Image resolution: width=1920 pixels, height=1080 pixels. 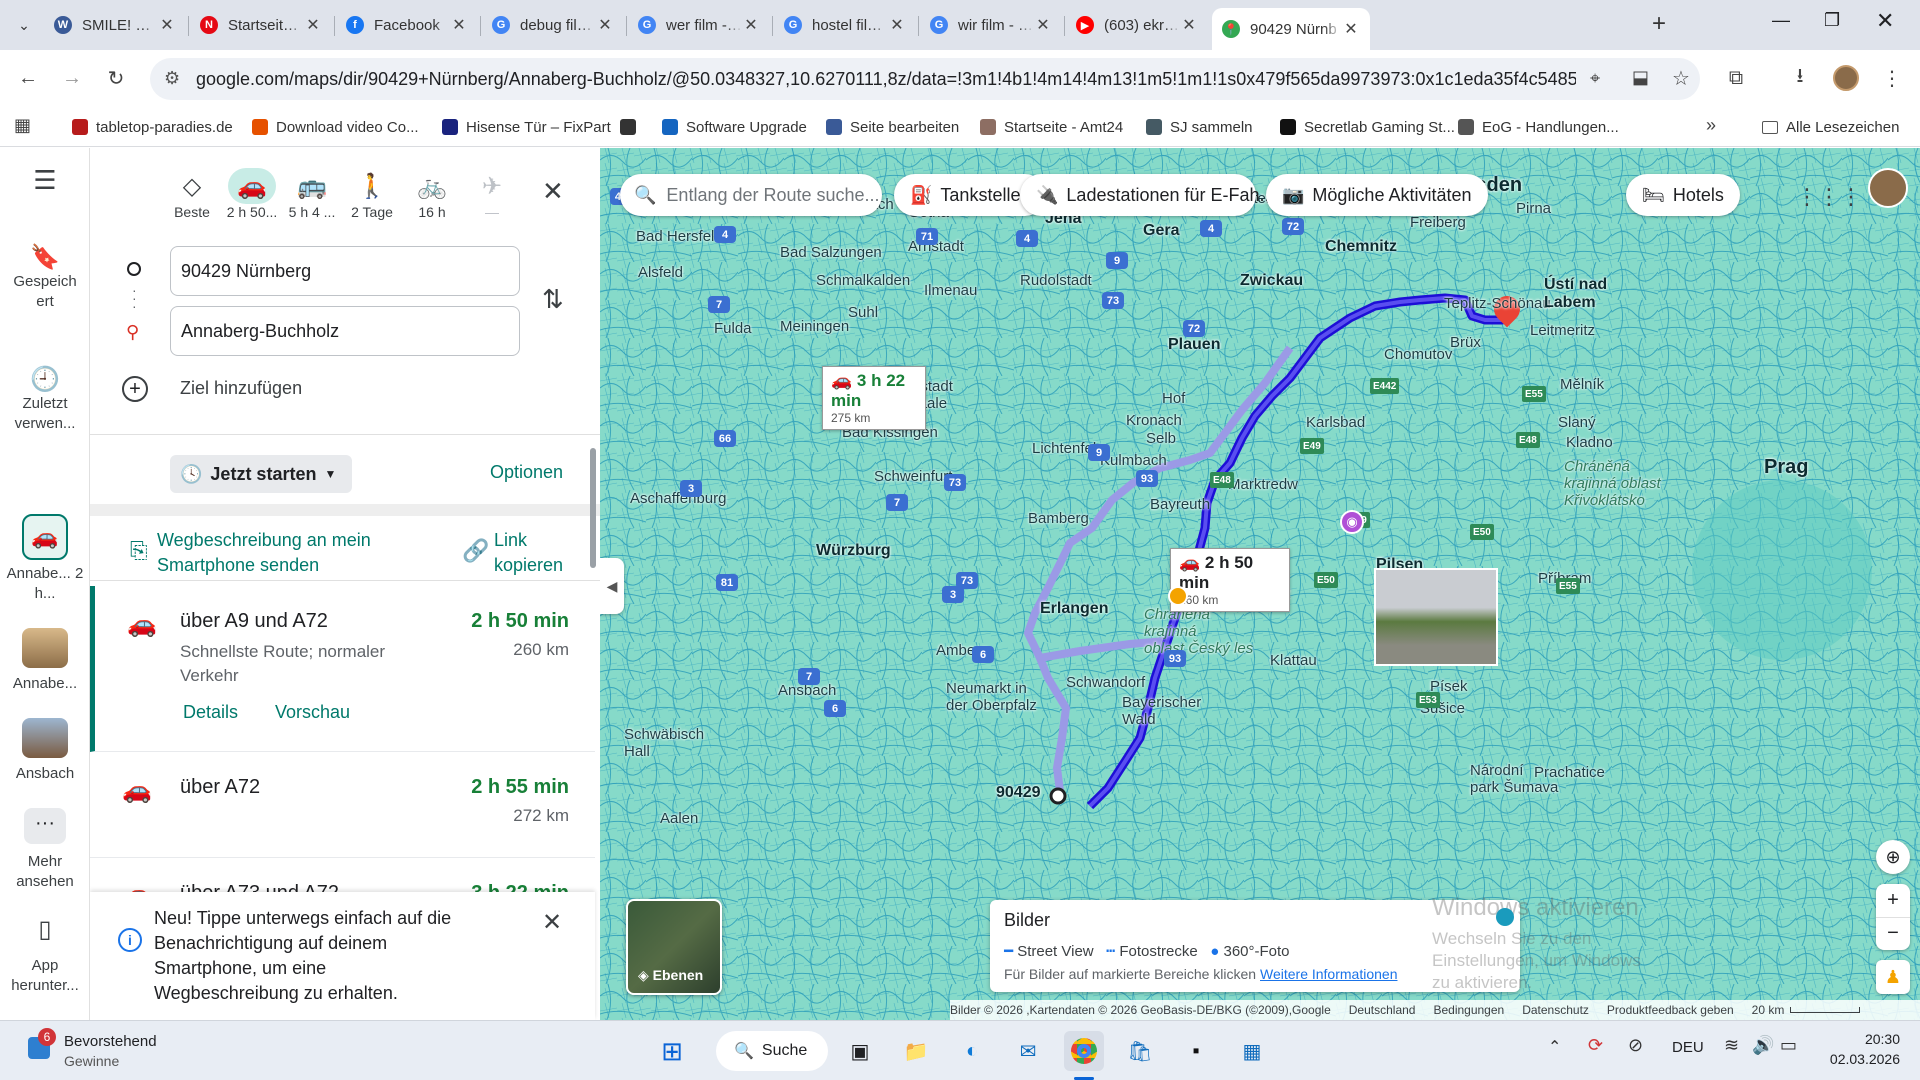 I want to click on main-route-callout: 🚗 2 h 50 min 260 km, so click(x=1230, y=580).